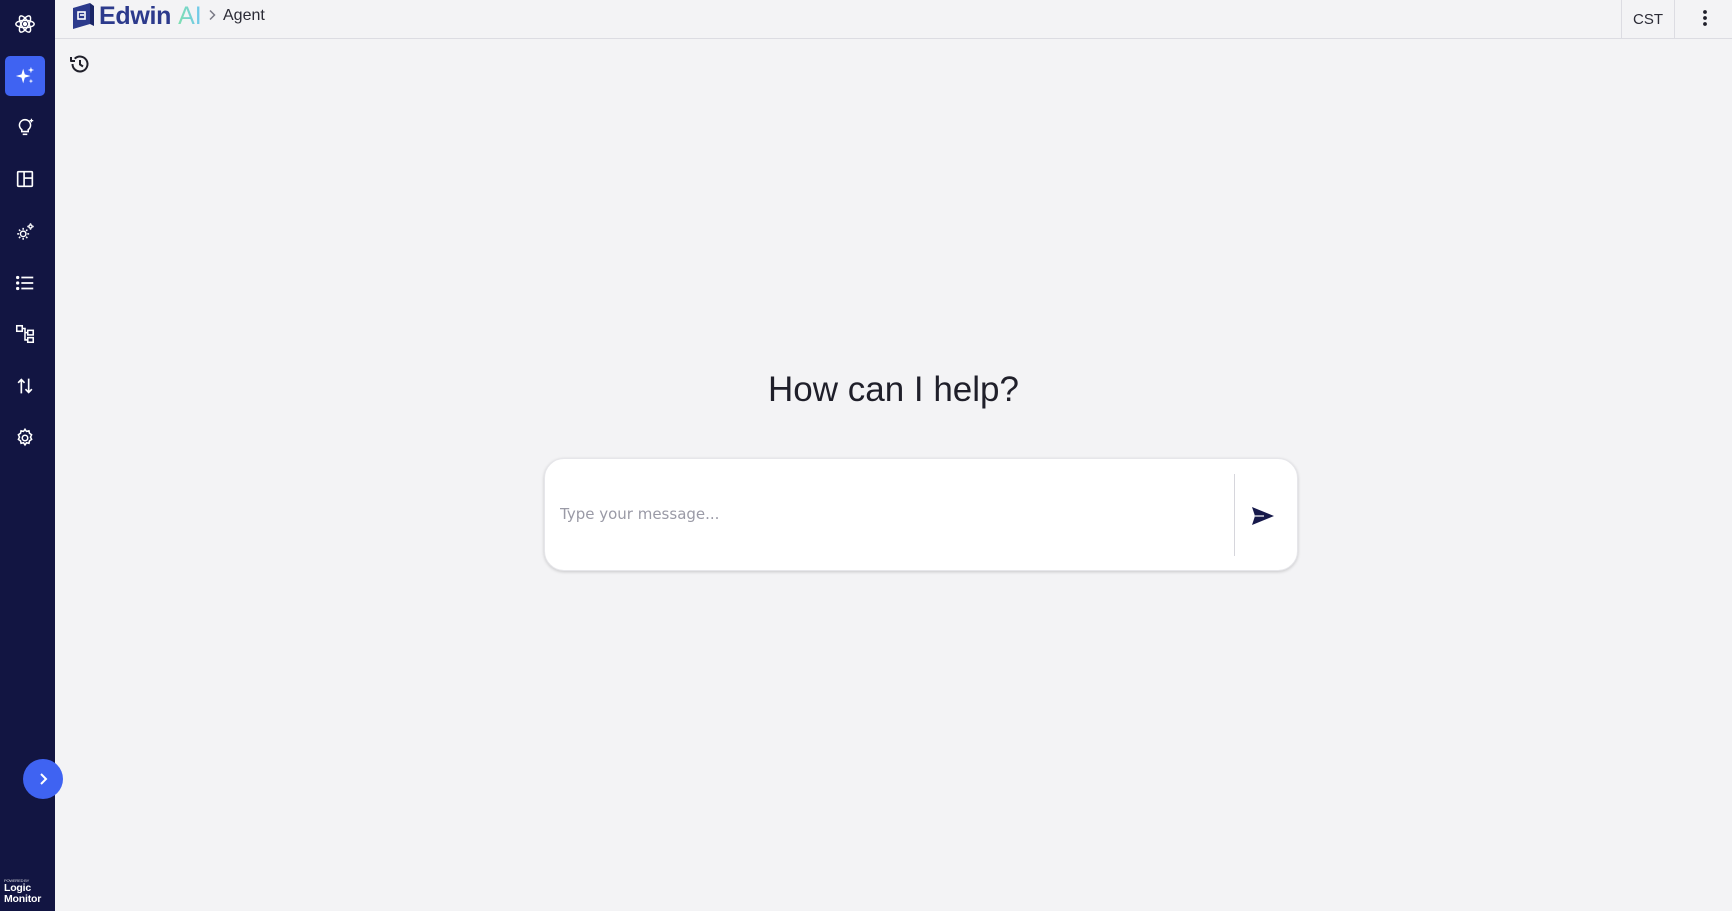 This screenshot has width=1732, height=911. I want to click on message-input, so click(885, 514).